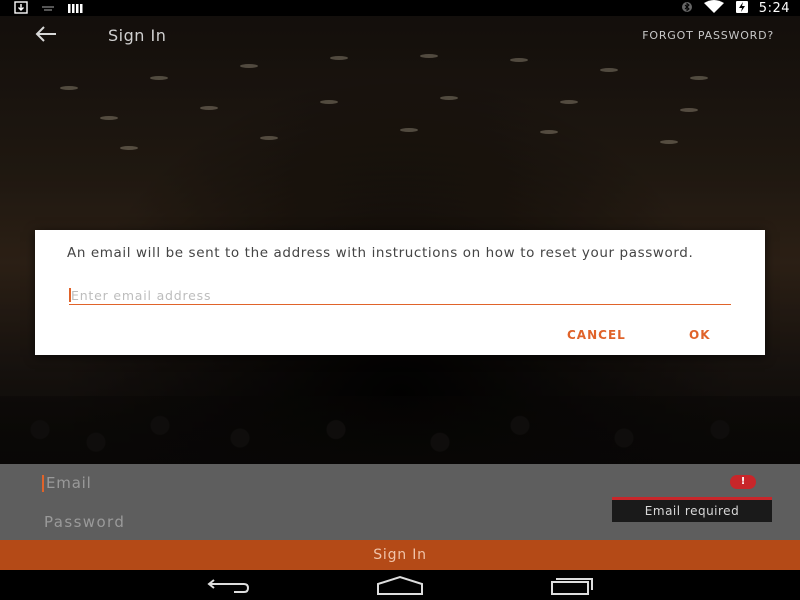  Describe the element at coordinates (400, 555) in the screenshot. I see `sign-in-button: Sign In` at that location.